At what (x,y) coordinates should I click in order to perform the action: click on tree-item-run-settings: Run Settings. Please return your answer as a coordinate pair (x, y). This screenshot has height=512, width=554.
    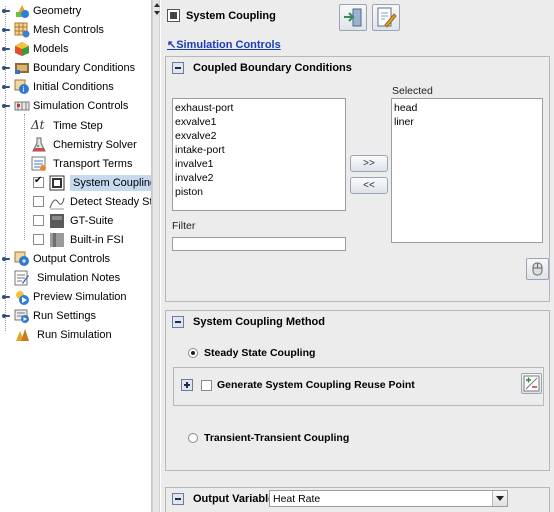
    Looking at the image, I should click on (49, 315).